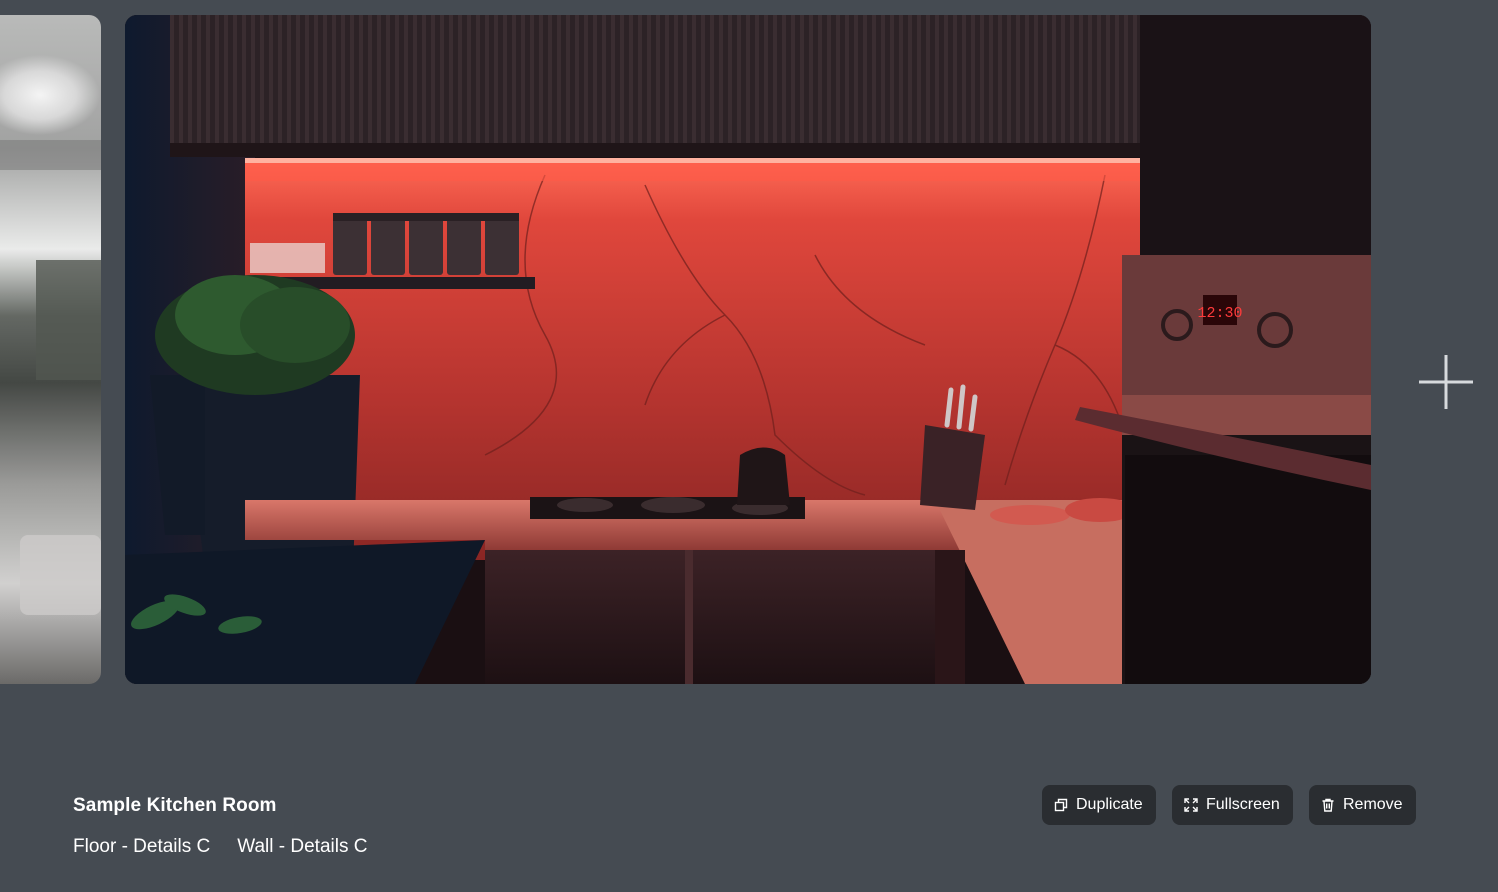  Describe the element at coordinates (1219, 313) in the screenshot. I see `oven-display-text: 12:30` at that location.